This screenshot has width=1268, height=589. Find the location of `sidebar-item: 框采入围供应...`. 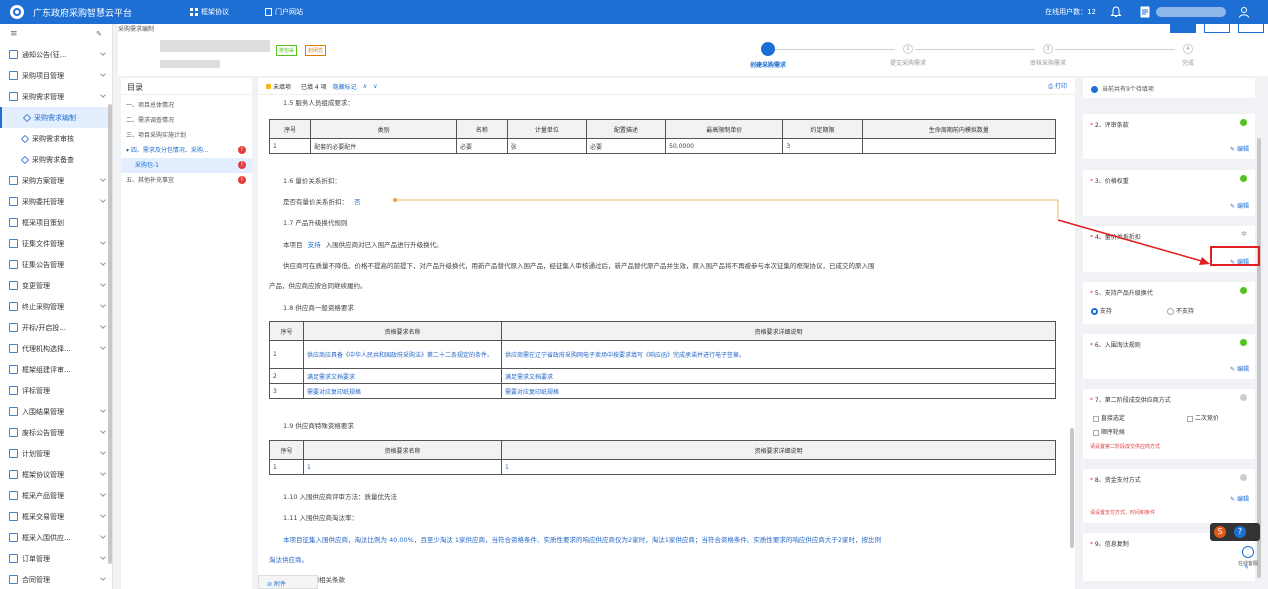

sidebar-item: 框采入围供应... is located at coordinates (56, 537).